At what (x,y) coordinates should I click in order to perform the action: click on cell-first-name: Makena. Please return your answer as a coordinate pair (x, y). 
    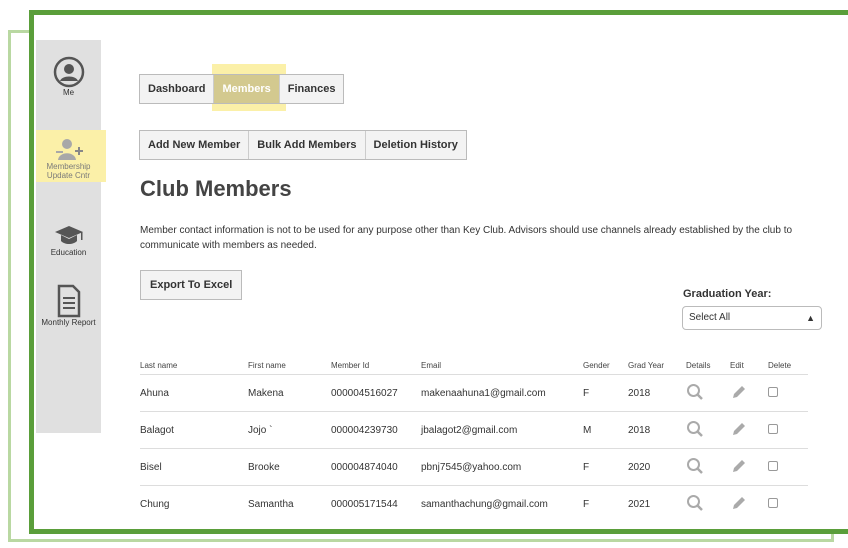
    Looking at the image, I should click on (289, 393).